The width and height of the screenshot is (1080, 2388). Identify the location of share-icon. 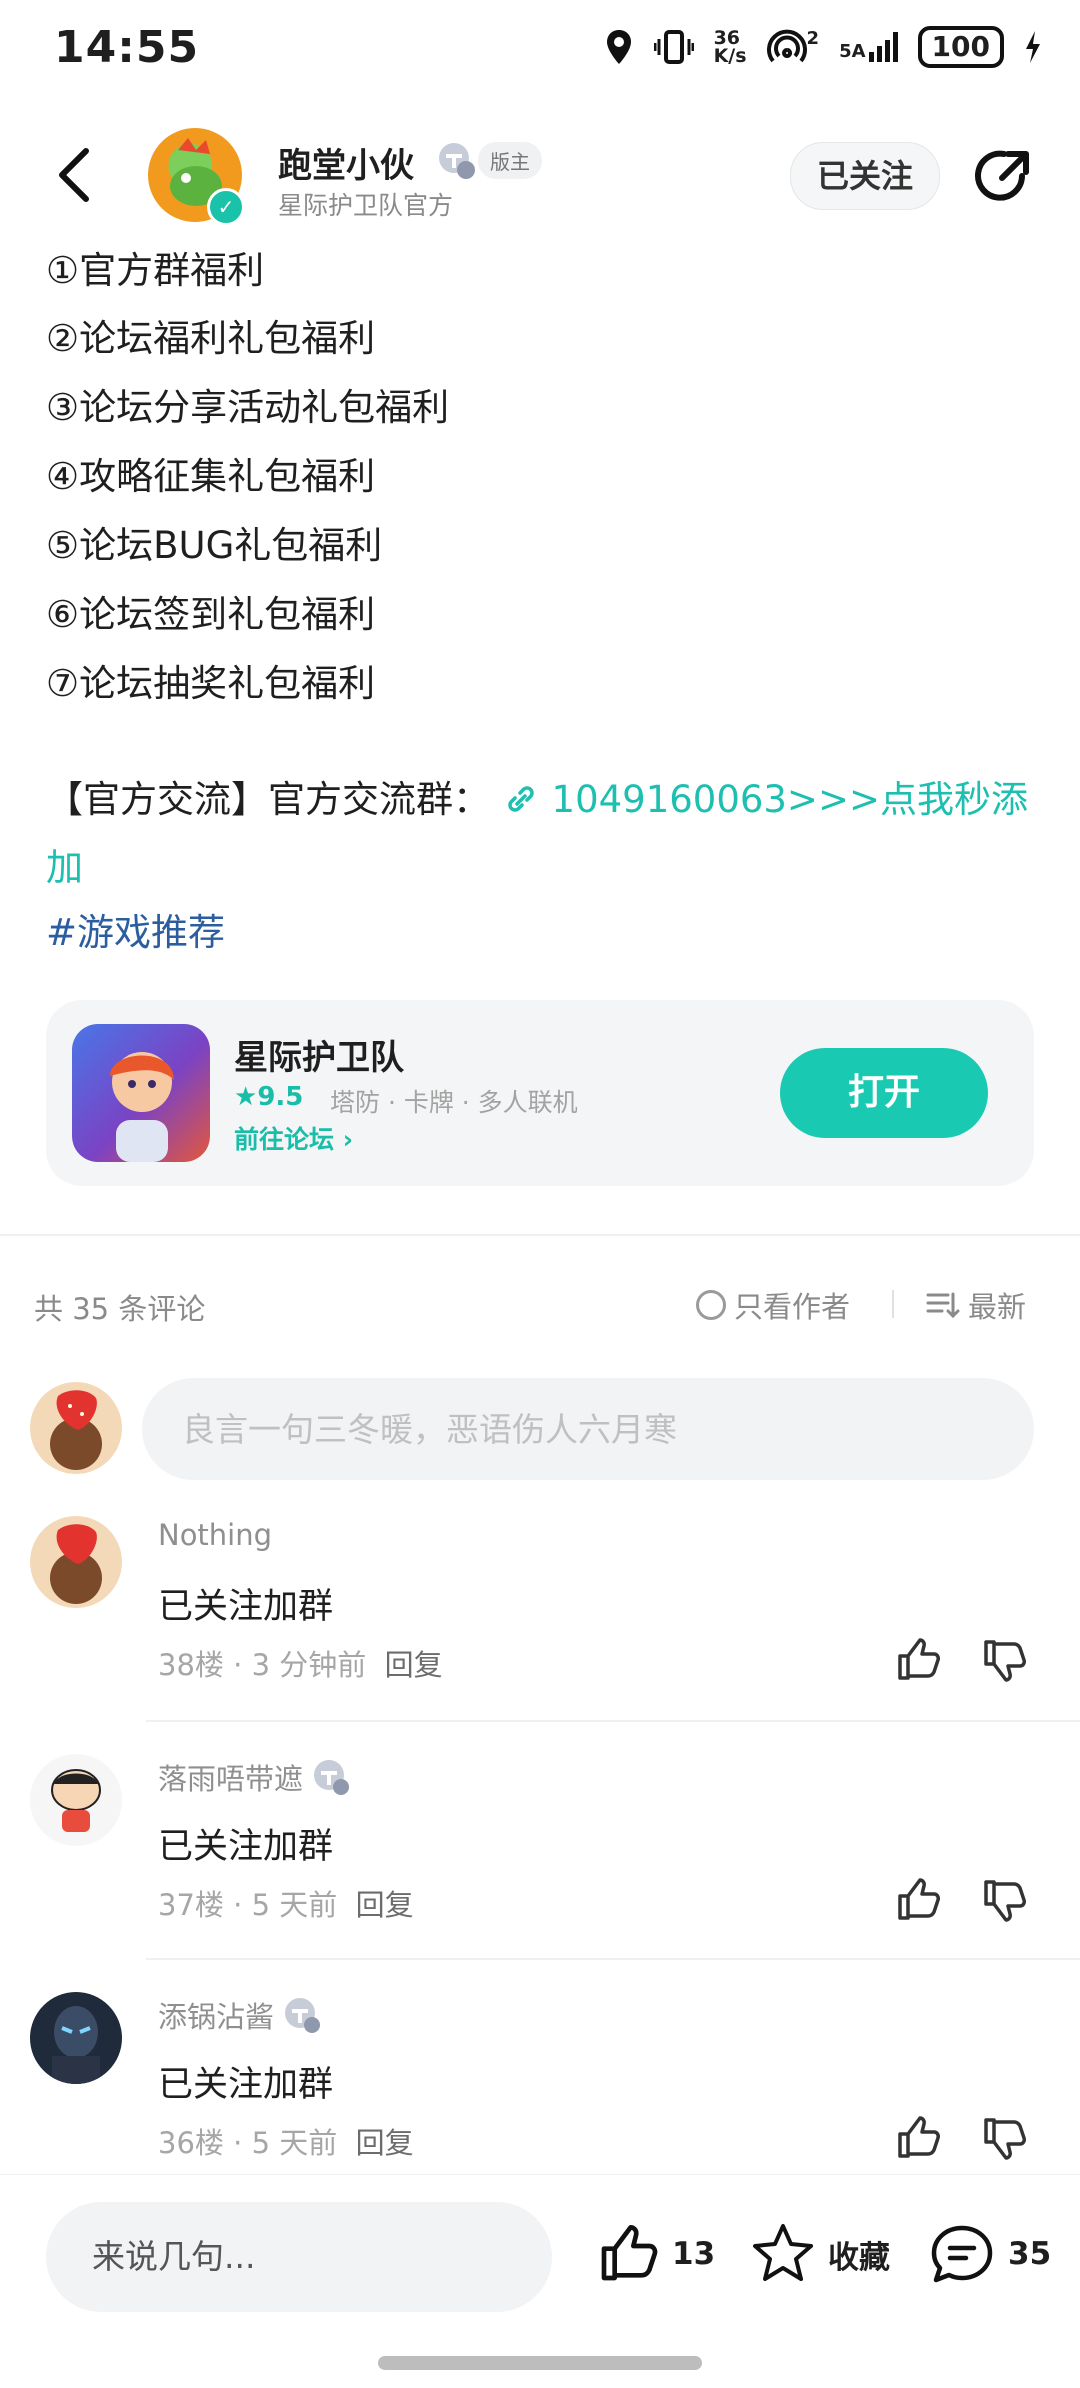
(1002, 178).